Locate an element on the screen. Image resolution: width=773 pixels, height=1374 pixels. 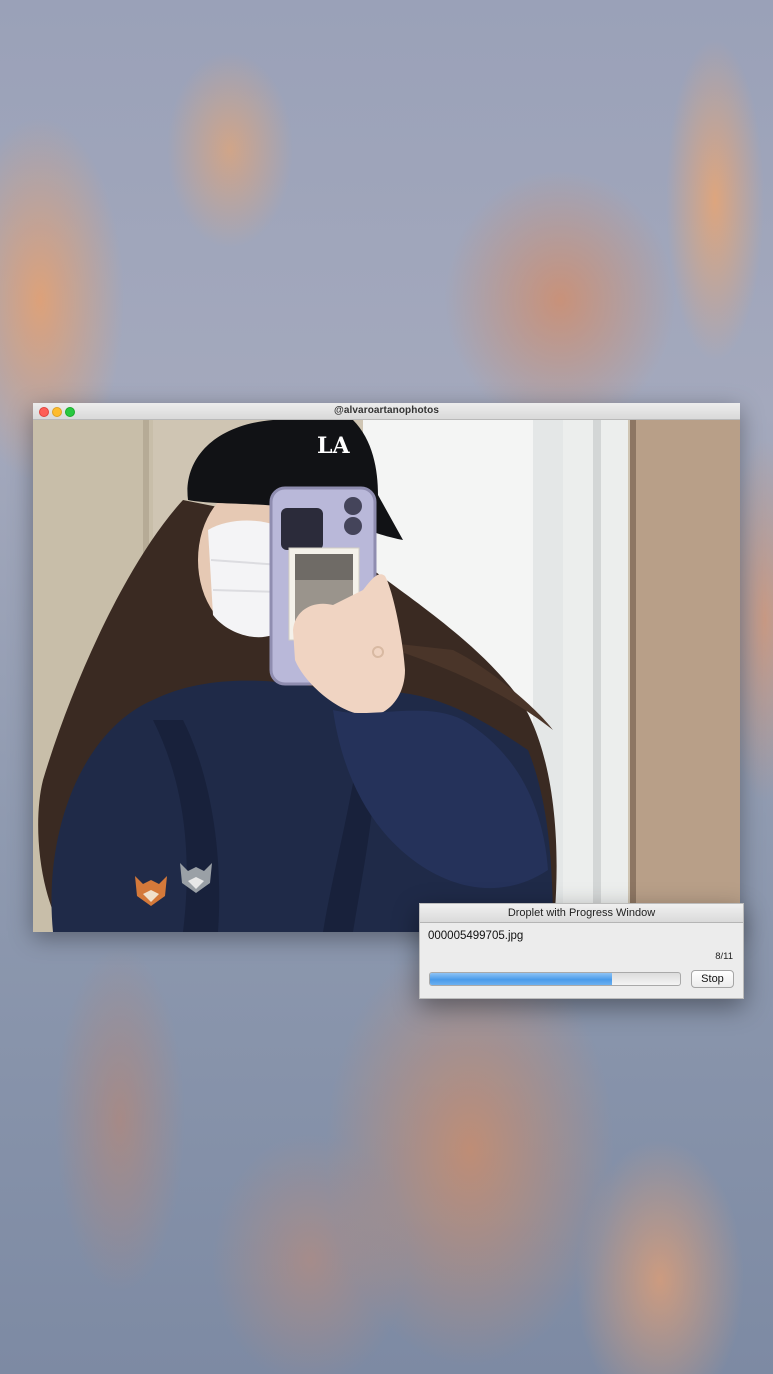
photo-window-title: @alvaroartanophotos is located at coordinates (386, 410).